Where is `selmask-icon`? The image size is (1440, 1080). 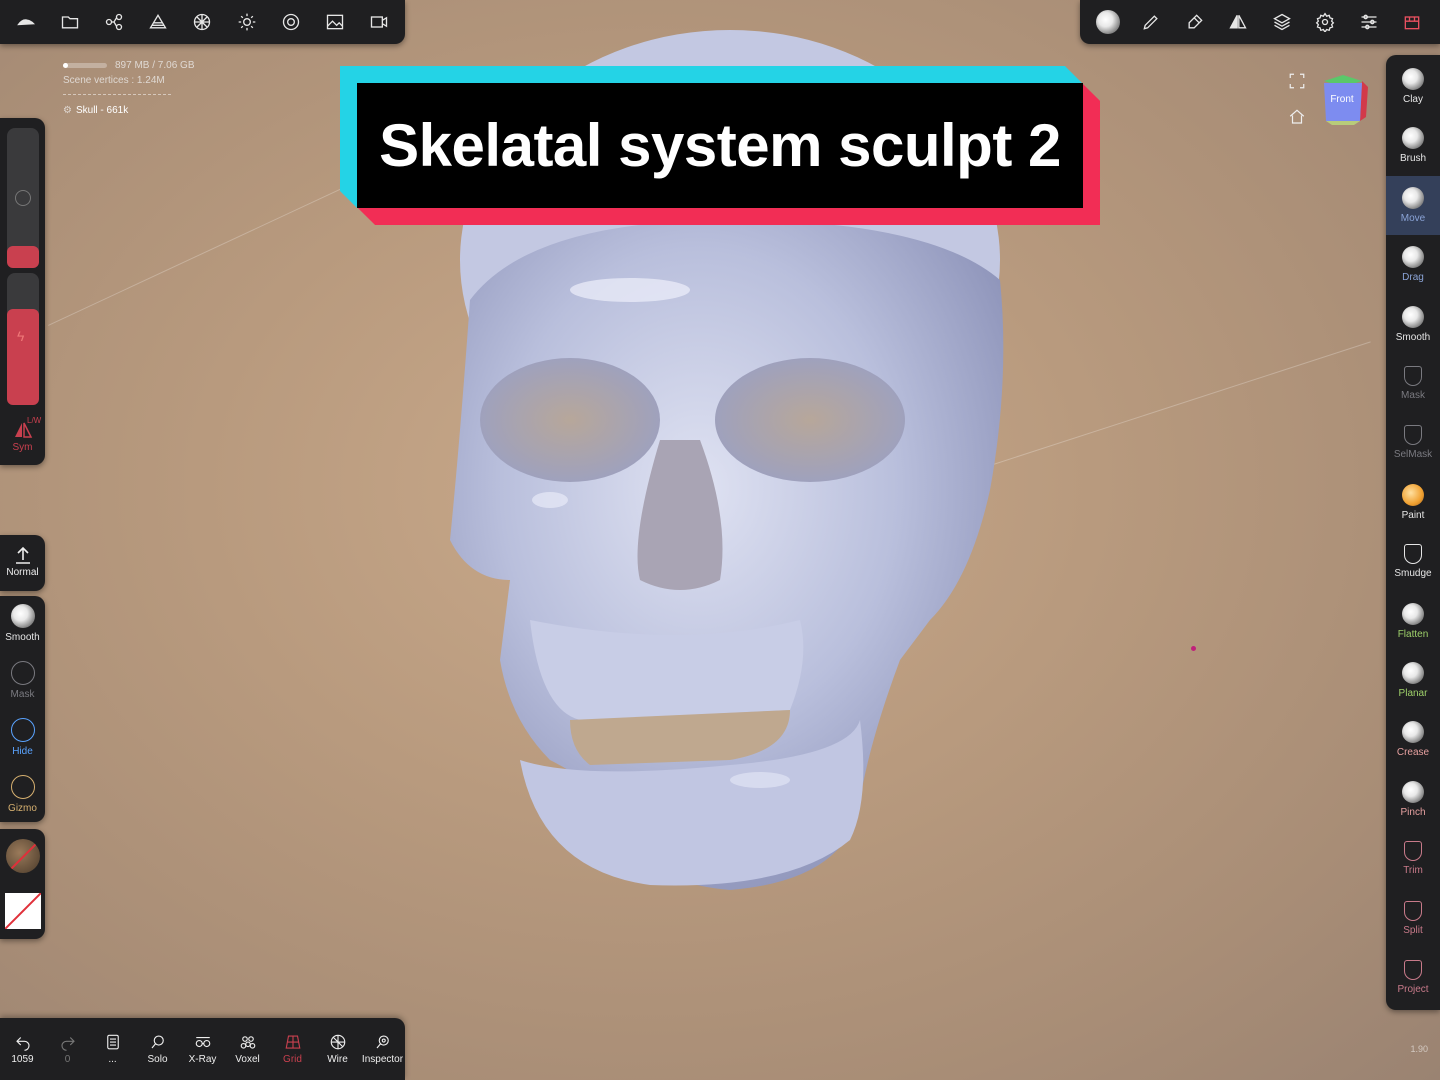
selmask-icon is located at coordinates (1413, 435).